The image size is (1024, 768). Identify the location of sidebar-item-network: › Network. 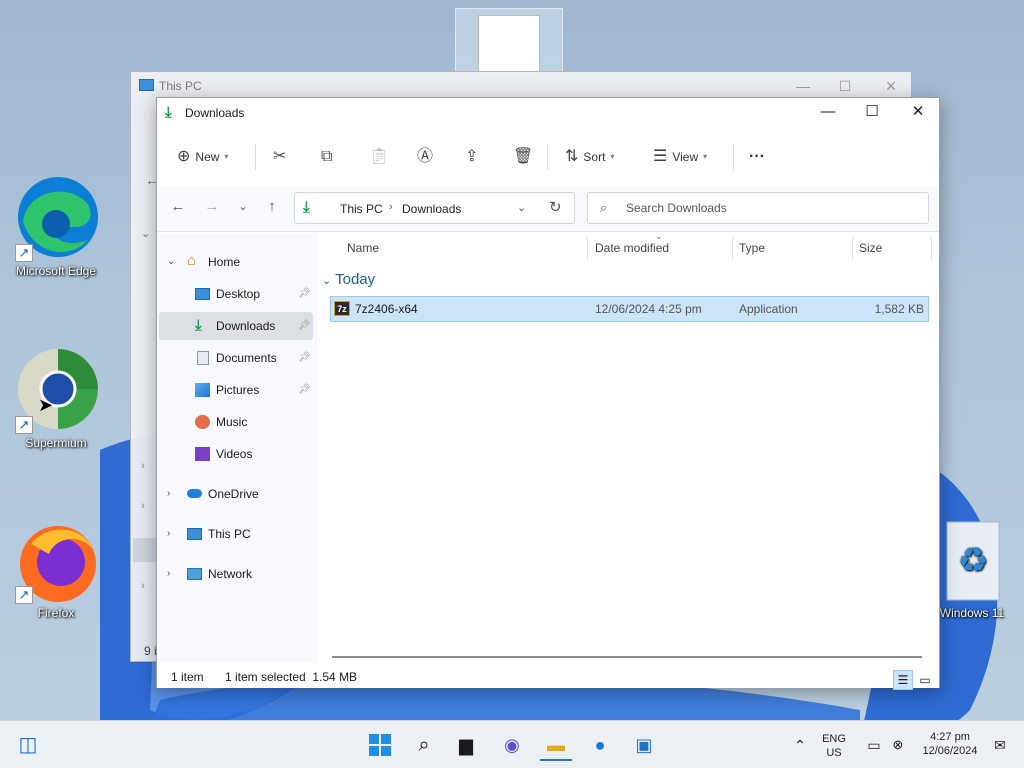
(236, 574).